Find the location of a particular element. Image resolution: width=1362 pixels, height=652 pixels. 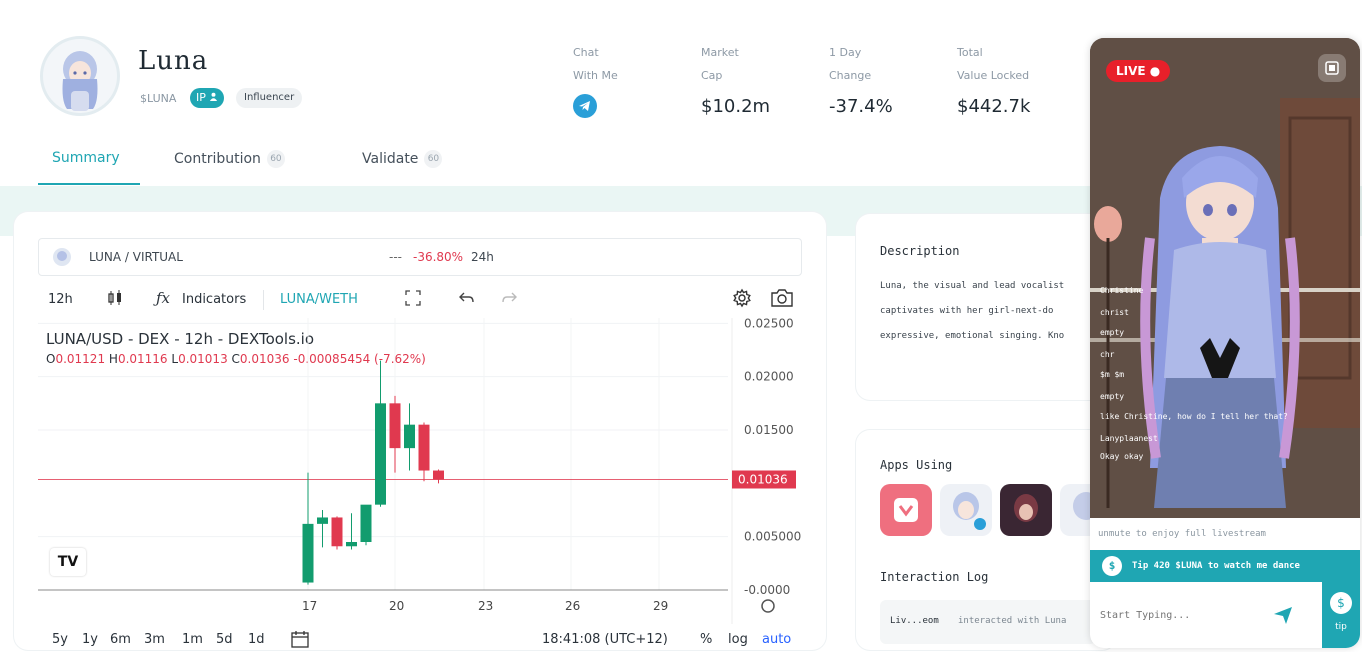

tab-label: Summary is located at coordinates (86, 158).